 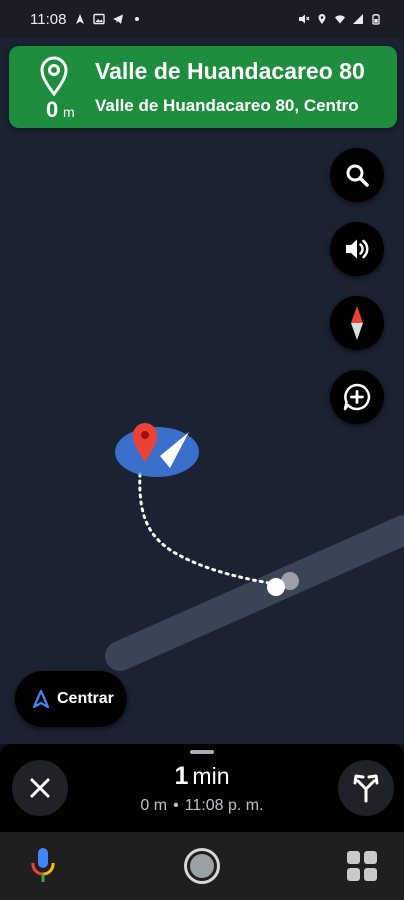 What do you see at coordinates (43, 866) in the screenshot?
I see `microphone-icon` at bounding box center [43, 866].